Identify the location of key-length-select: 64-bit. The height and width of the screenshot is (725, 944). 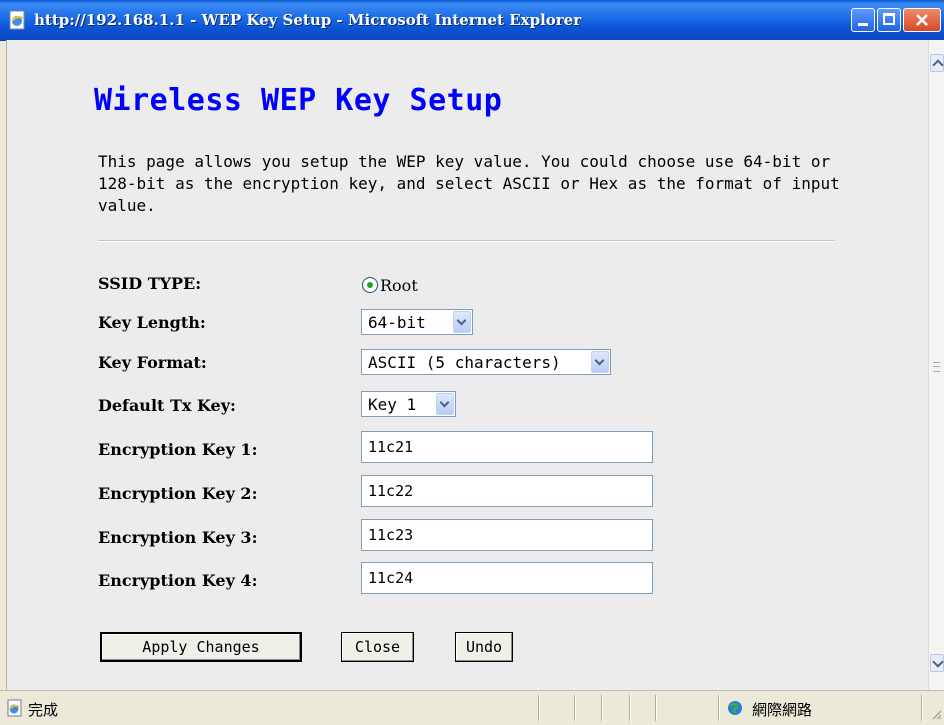
(417, 322).